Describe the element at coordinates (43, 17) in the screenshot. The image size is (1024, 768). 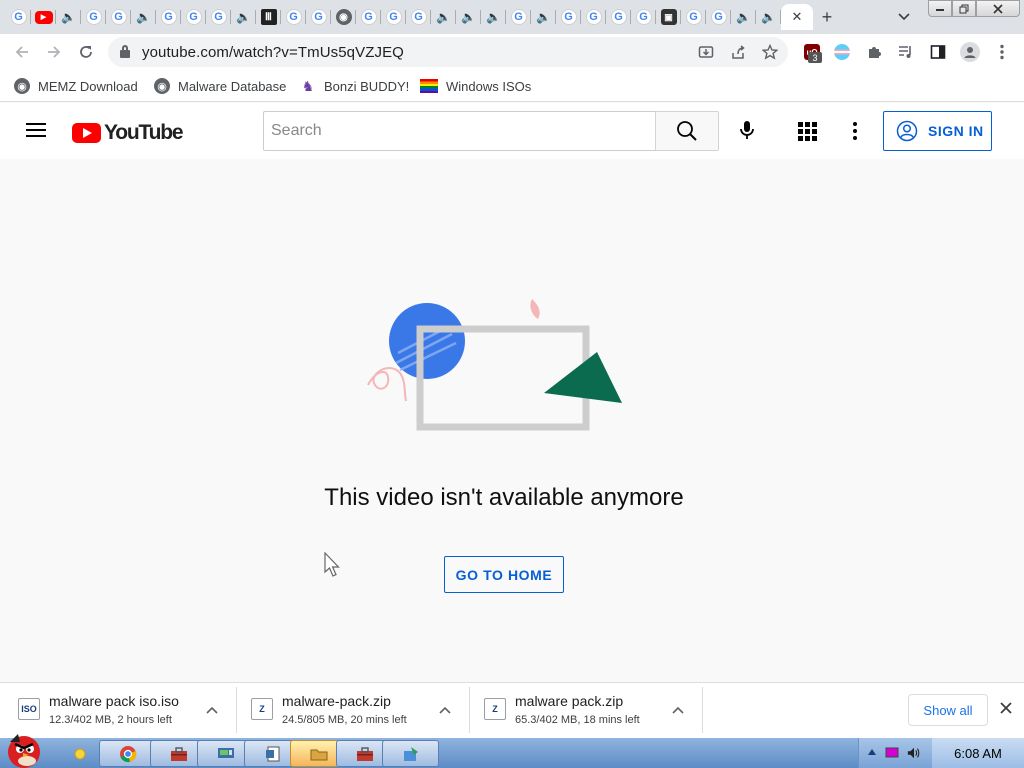
I see `browser-tab: ▶` at that location.